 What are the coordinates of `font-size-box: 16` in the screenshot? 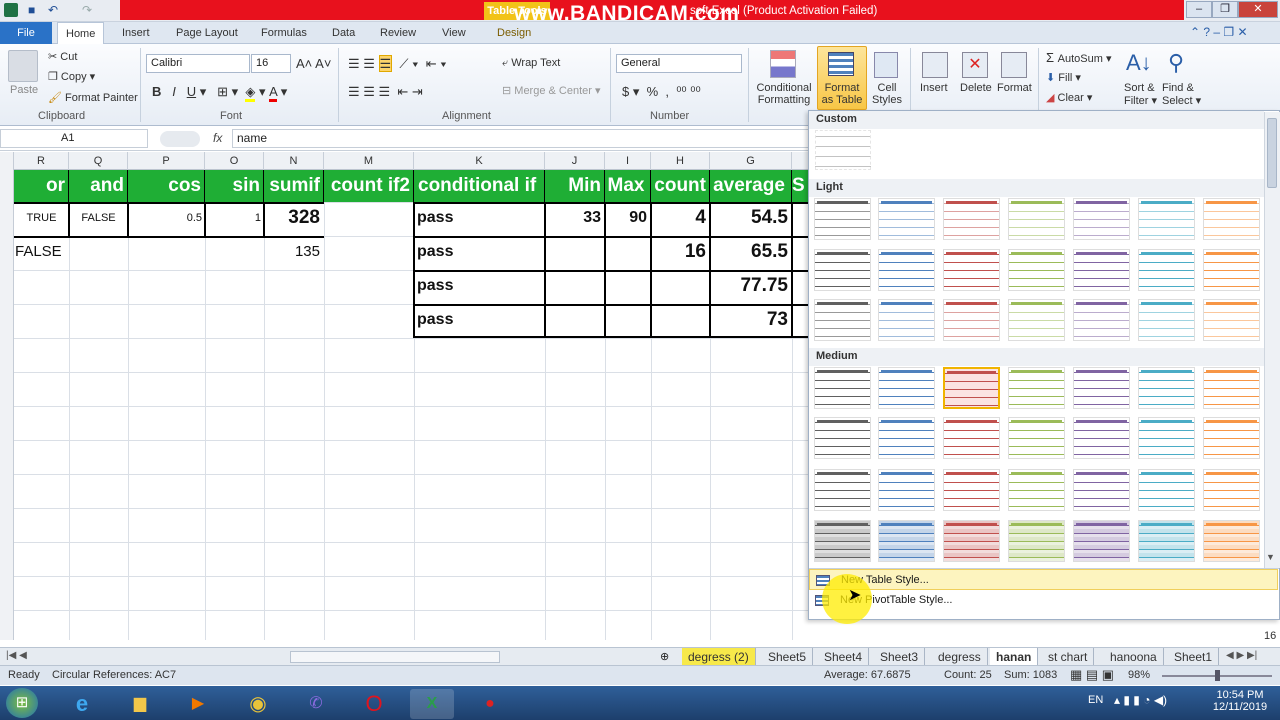 It's located at (271, 63).